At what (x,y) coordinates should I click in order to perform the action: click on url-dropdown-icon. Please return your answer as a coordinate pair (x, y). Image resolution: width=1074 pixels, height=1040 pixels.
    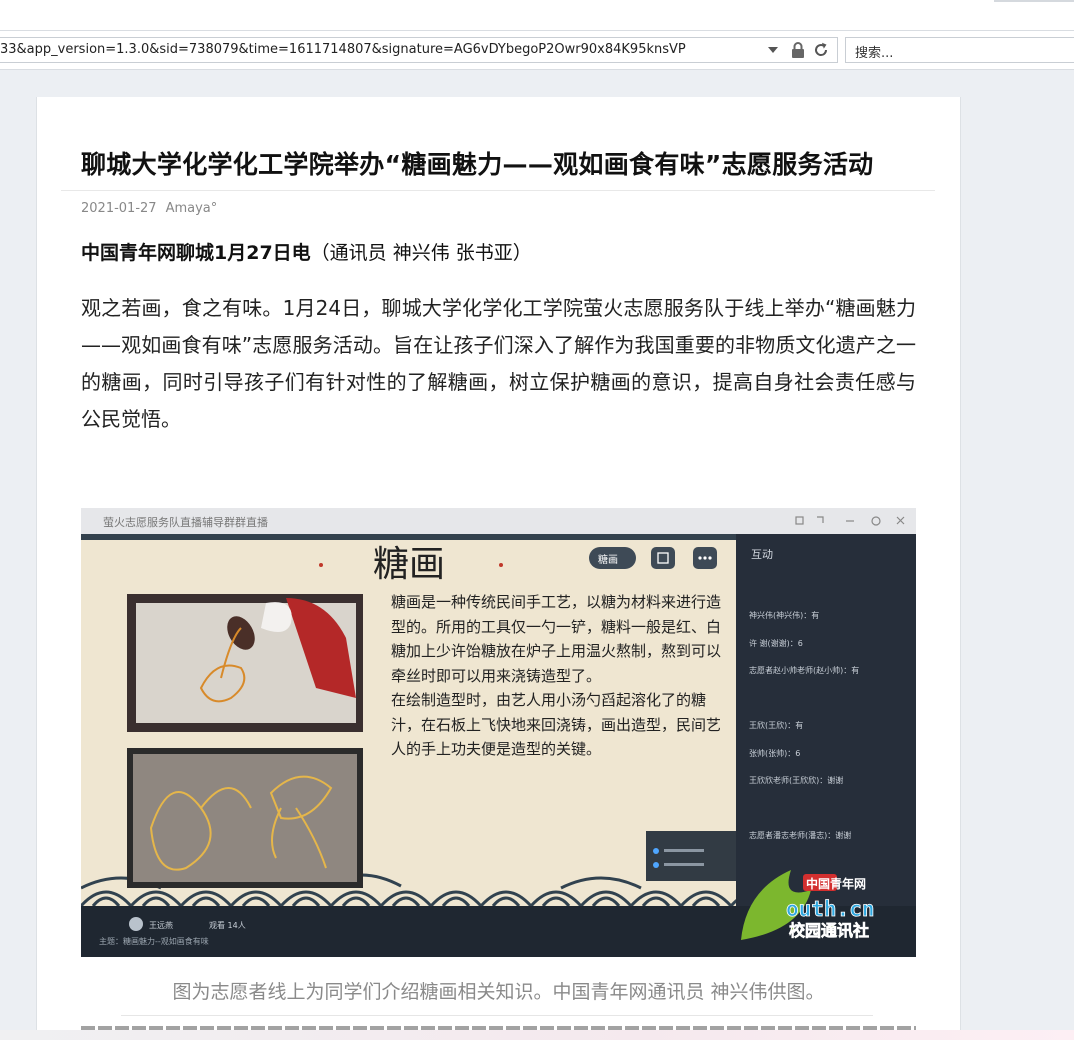
    Looking at the image, I should click on (773, 50).